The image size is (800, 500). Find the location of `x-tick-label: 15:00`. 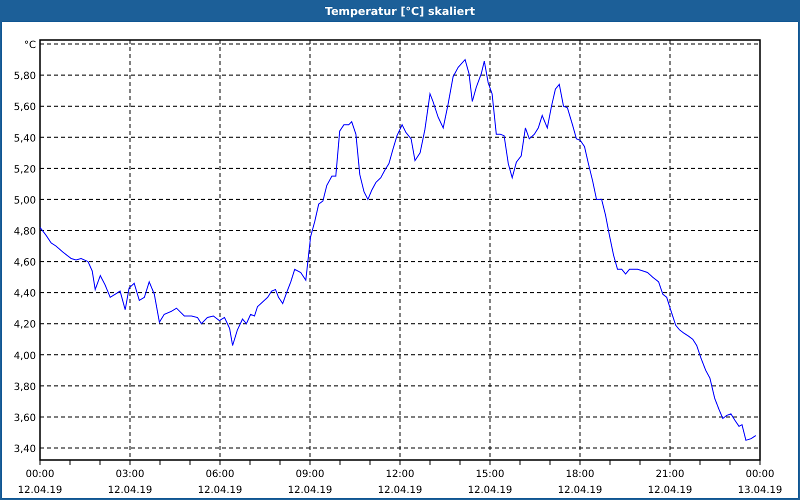

x-tick-label: 15:00 is located at coordinates (490, 474).